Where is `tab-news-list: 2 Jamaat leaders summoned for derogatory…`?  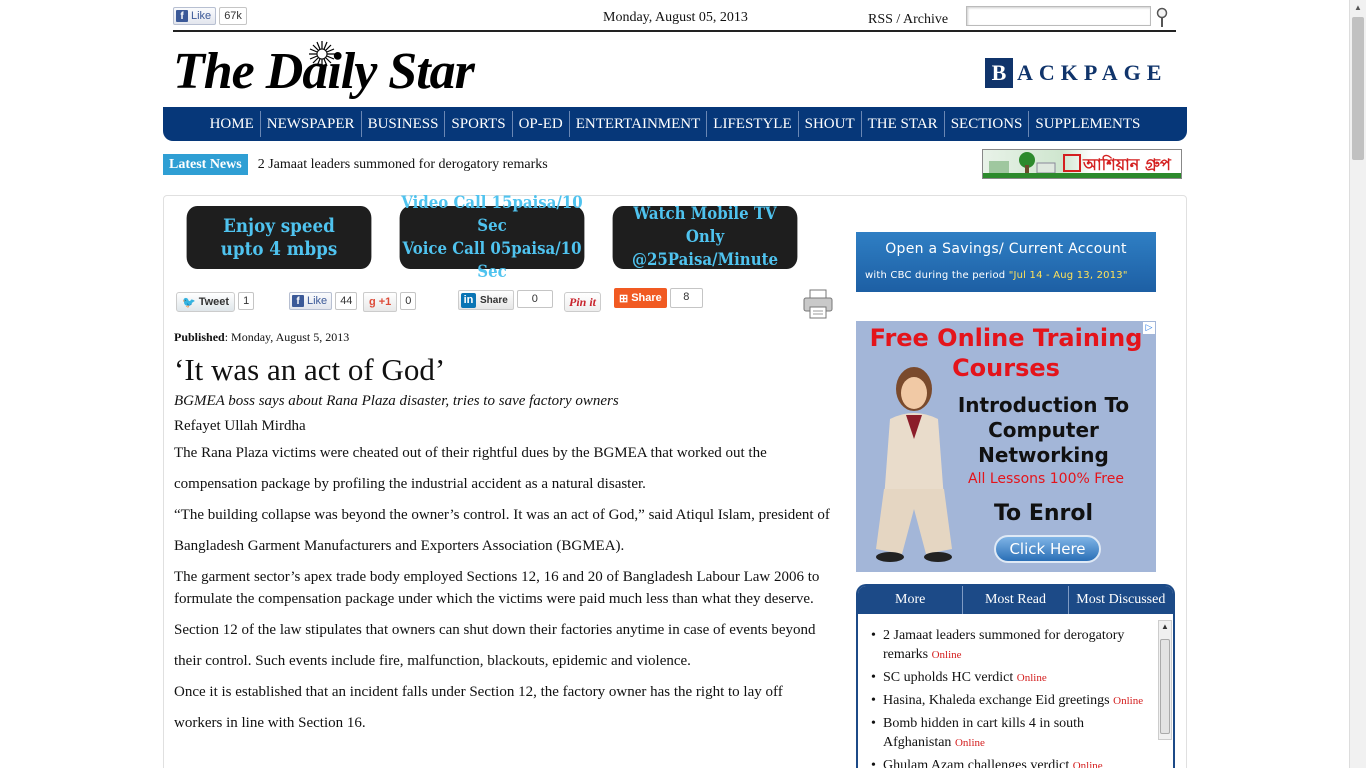 tab-news-list: 2 Jamaat leaders summoned for derogatory… is located at coordinates (1008, 697).